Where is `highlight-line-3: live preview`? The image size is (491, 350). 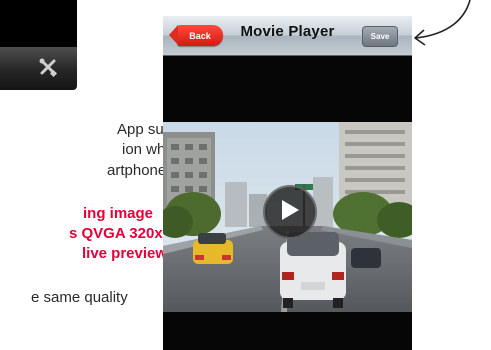
highlight-line-3: live preview is located at coordinates (125, 253).